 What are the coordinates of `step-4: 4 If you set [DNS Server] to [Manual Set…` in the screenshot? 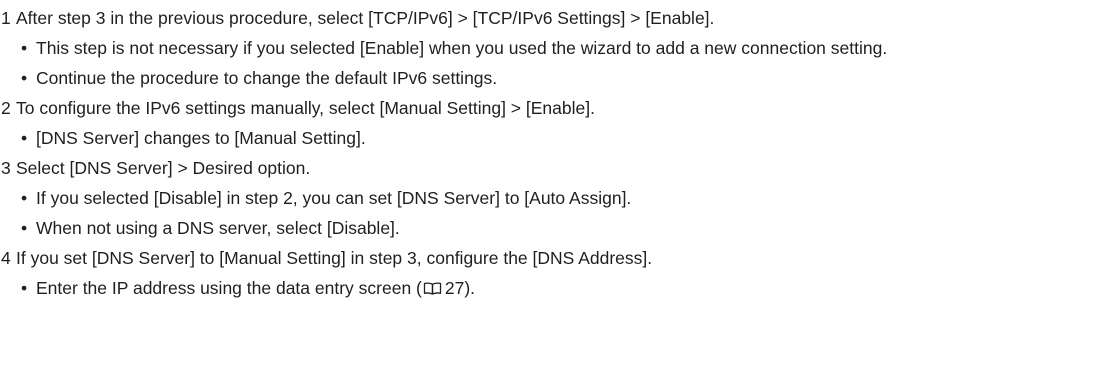 It's located at (554, 258).